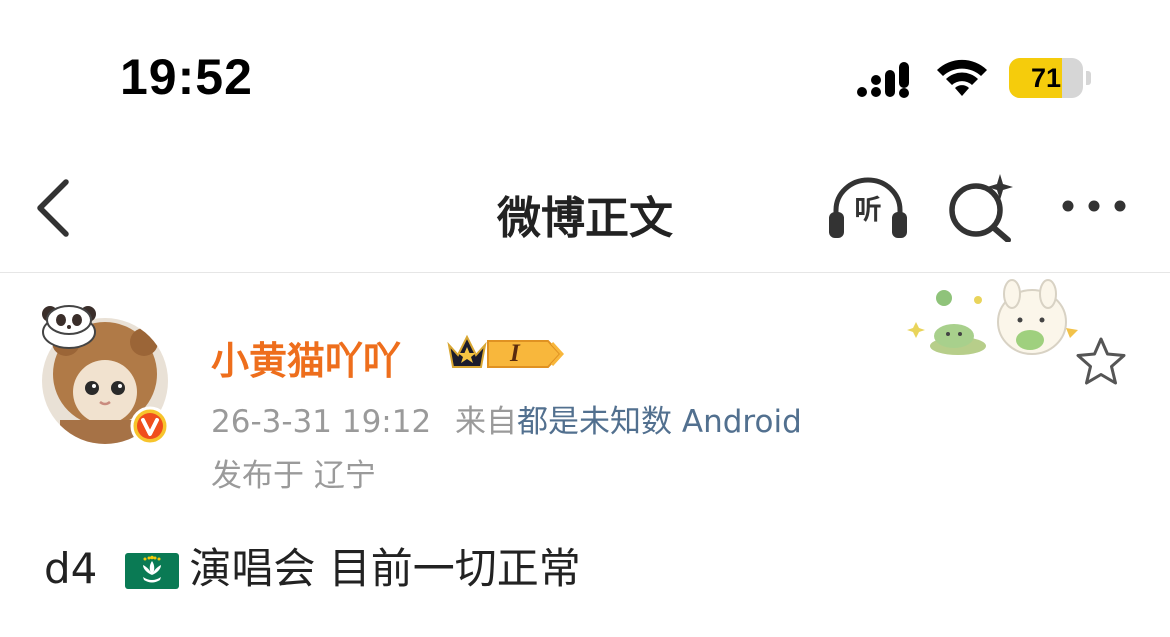 The height and width of the screenshot is (637, 1170). I want to click on post-text: d4 演唱会 目前一切正常, so click(312, 565).